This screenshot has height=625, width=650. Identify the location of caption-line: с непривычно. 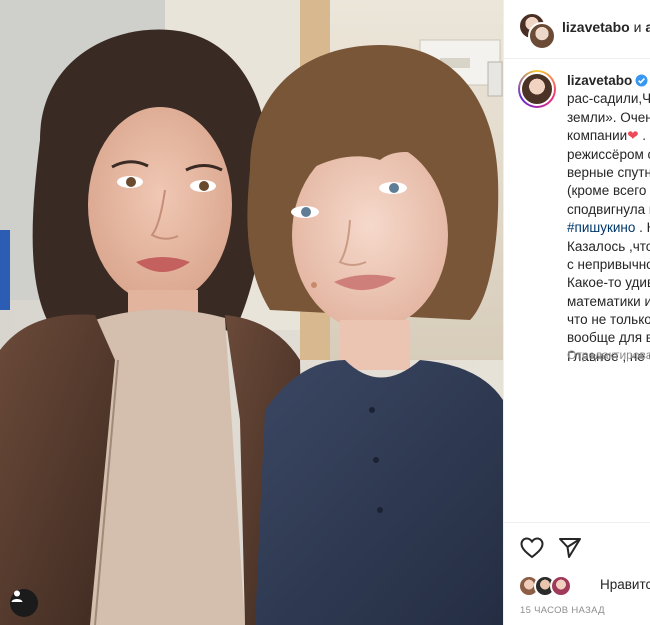
(608, 264).